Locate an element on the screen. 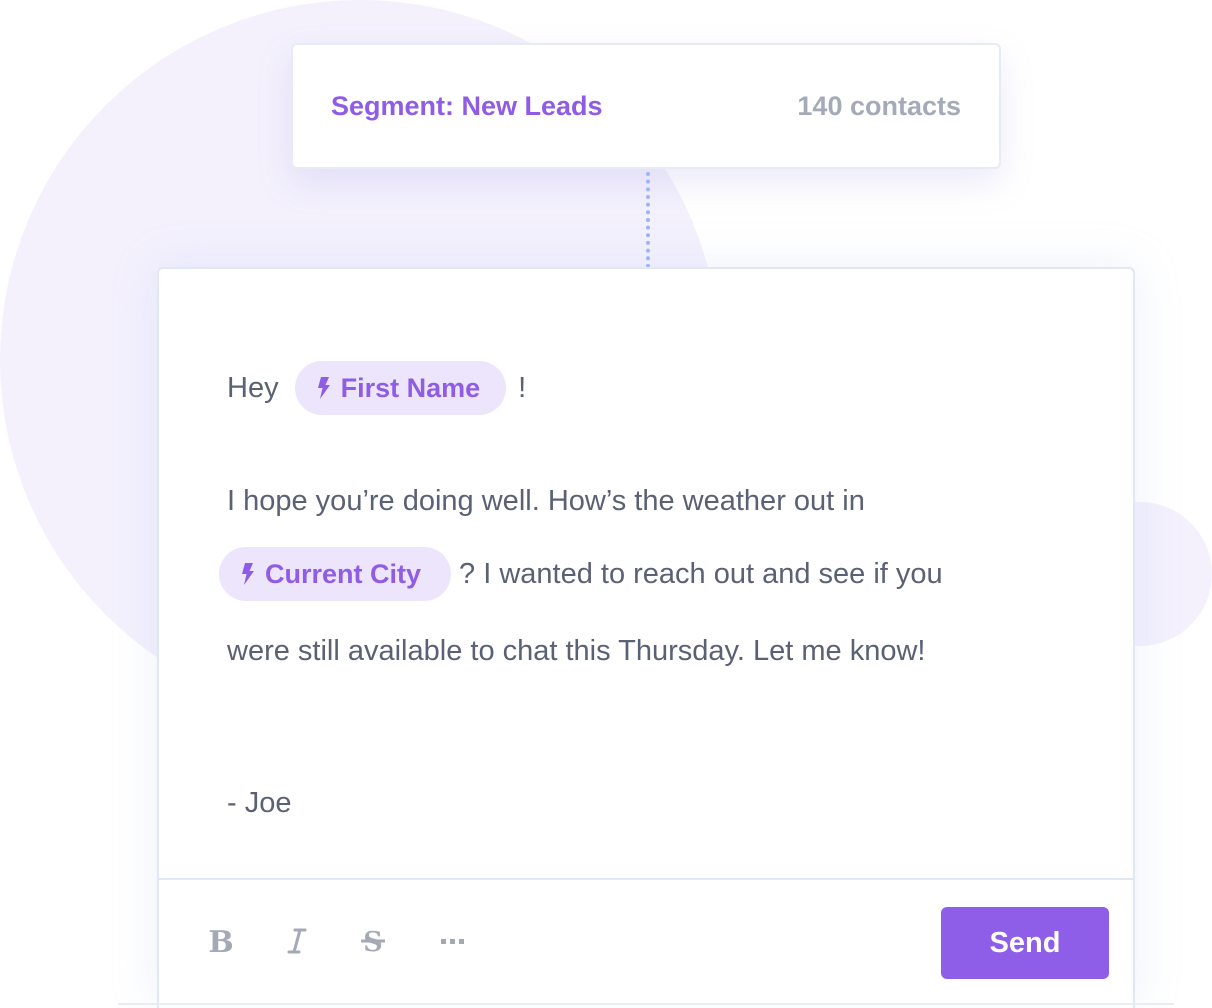 Image resolution: width=1212 pixels, height=1008 pixels. bold-button: B is located at coordinates (221, 941).